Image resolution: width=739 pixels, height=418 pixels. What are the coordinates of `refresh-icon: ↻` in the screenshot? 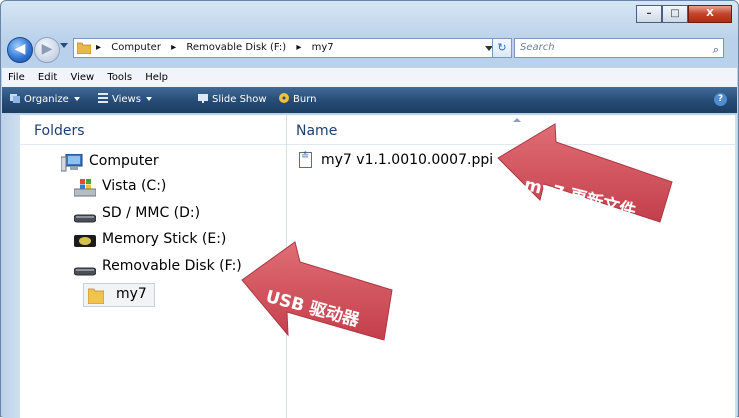 It's located at (502, 47).